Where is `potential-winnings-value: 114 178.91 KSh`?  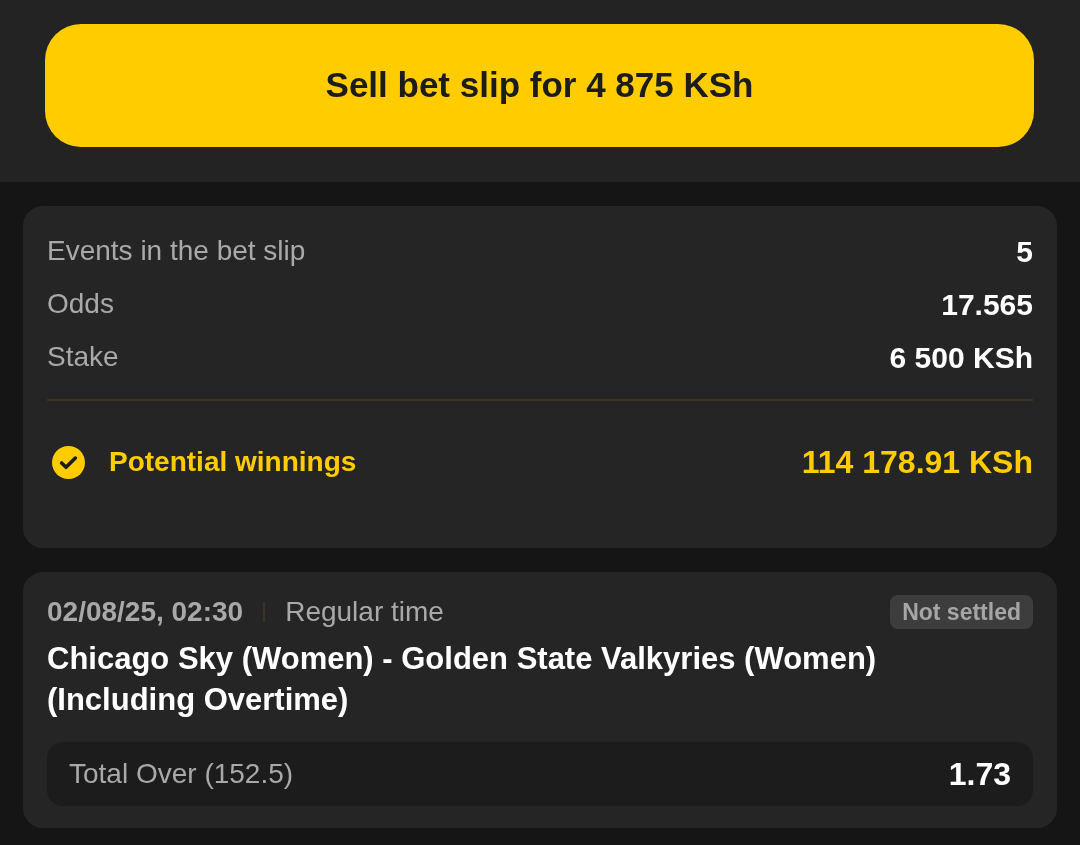 potential-winnings-value: 114 178.91 KSh is located at coordinates (917, 462).